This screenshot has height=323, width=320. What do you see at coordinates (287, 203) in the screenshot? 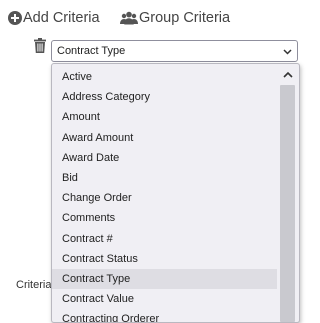
I see `scrollbar-thumb` at bounding box center [287, 203].